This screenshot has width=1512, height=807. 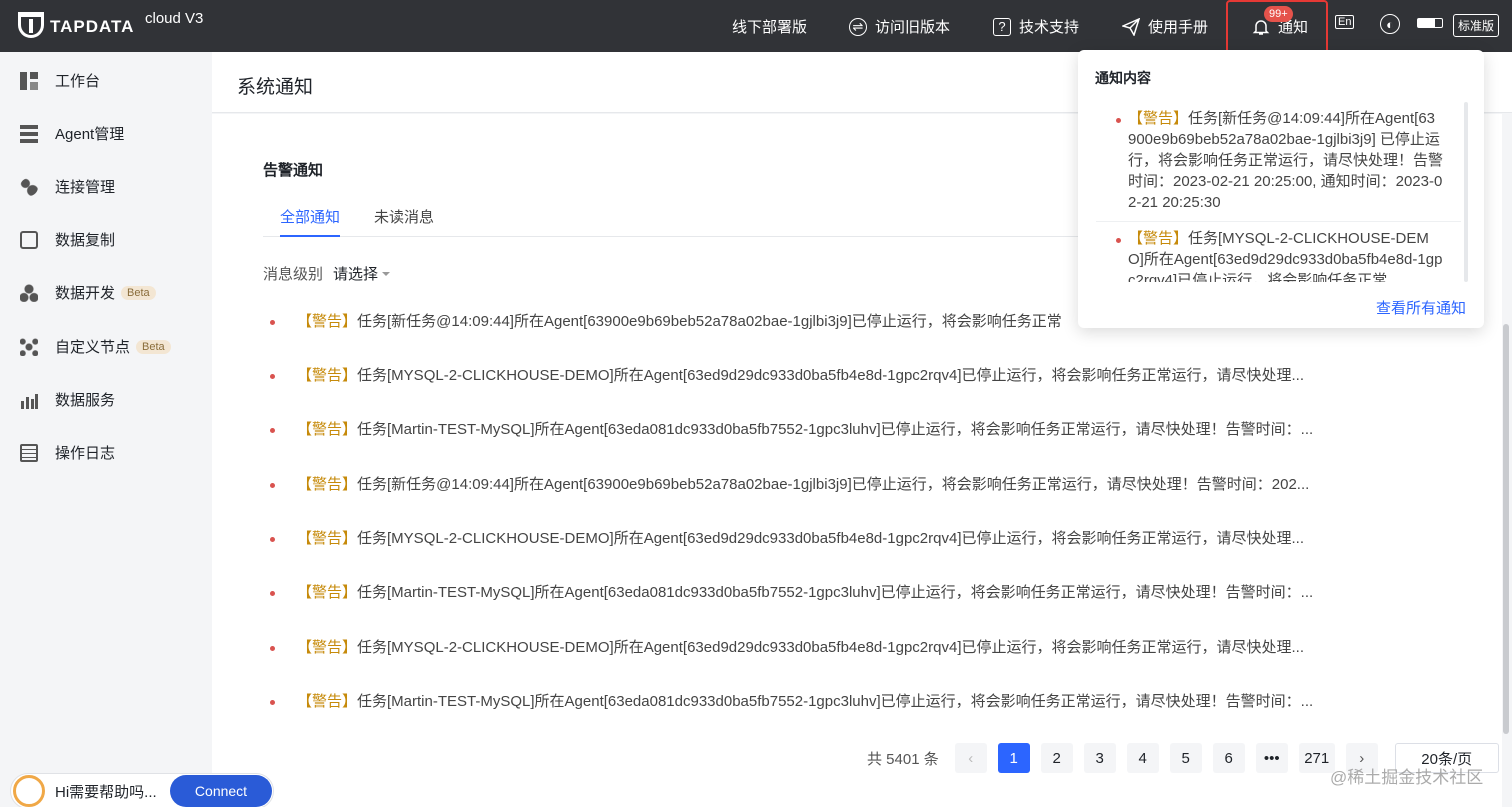 What do you see at coordinates (327, 273) in the screenshot?
I see `level-filter: 消息级别 请选择` at bounding box center [327, 273].